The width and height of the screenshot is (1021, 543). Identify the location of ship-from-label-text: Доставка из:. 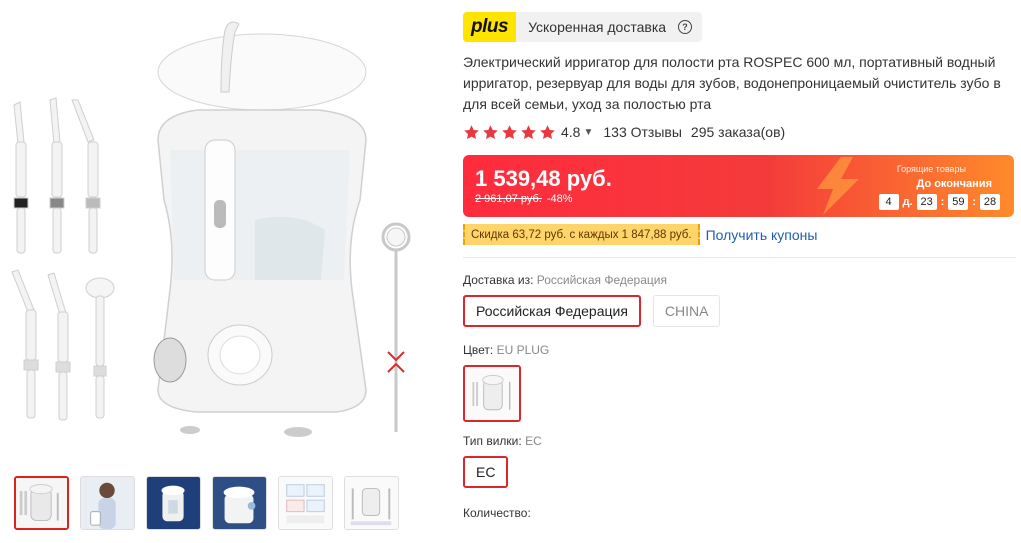
(498, 280).